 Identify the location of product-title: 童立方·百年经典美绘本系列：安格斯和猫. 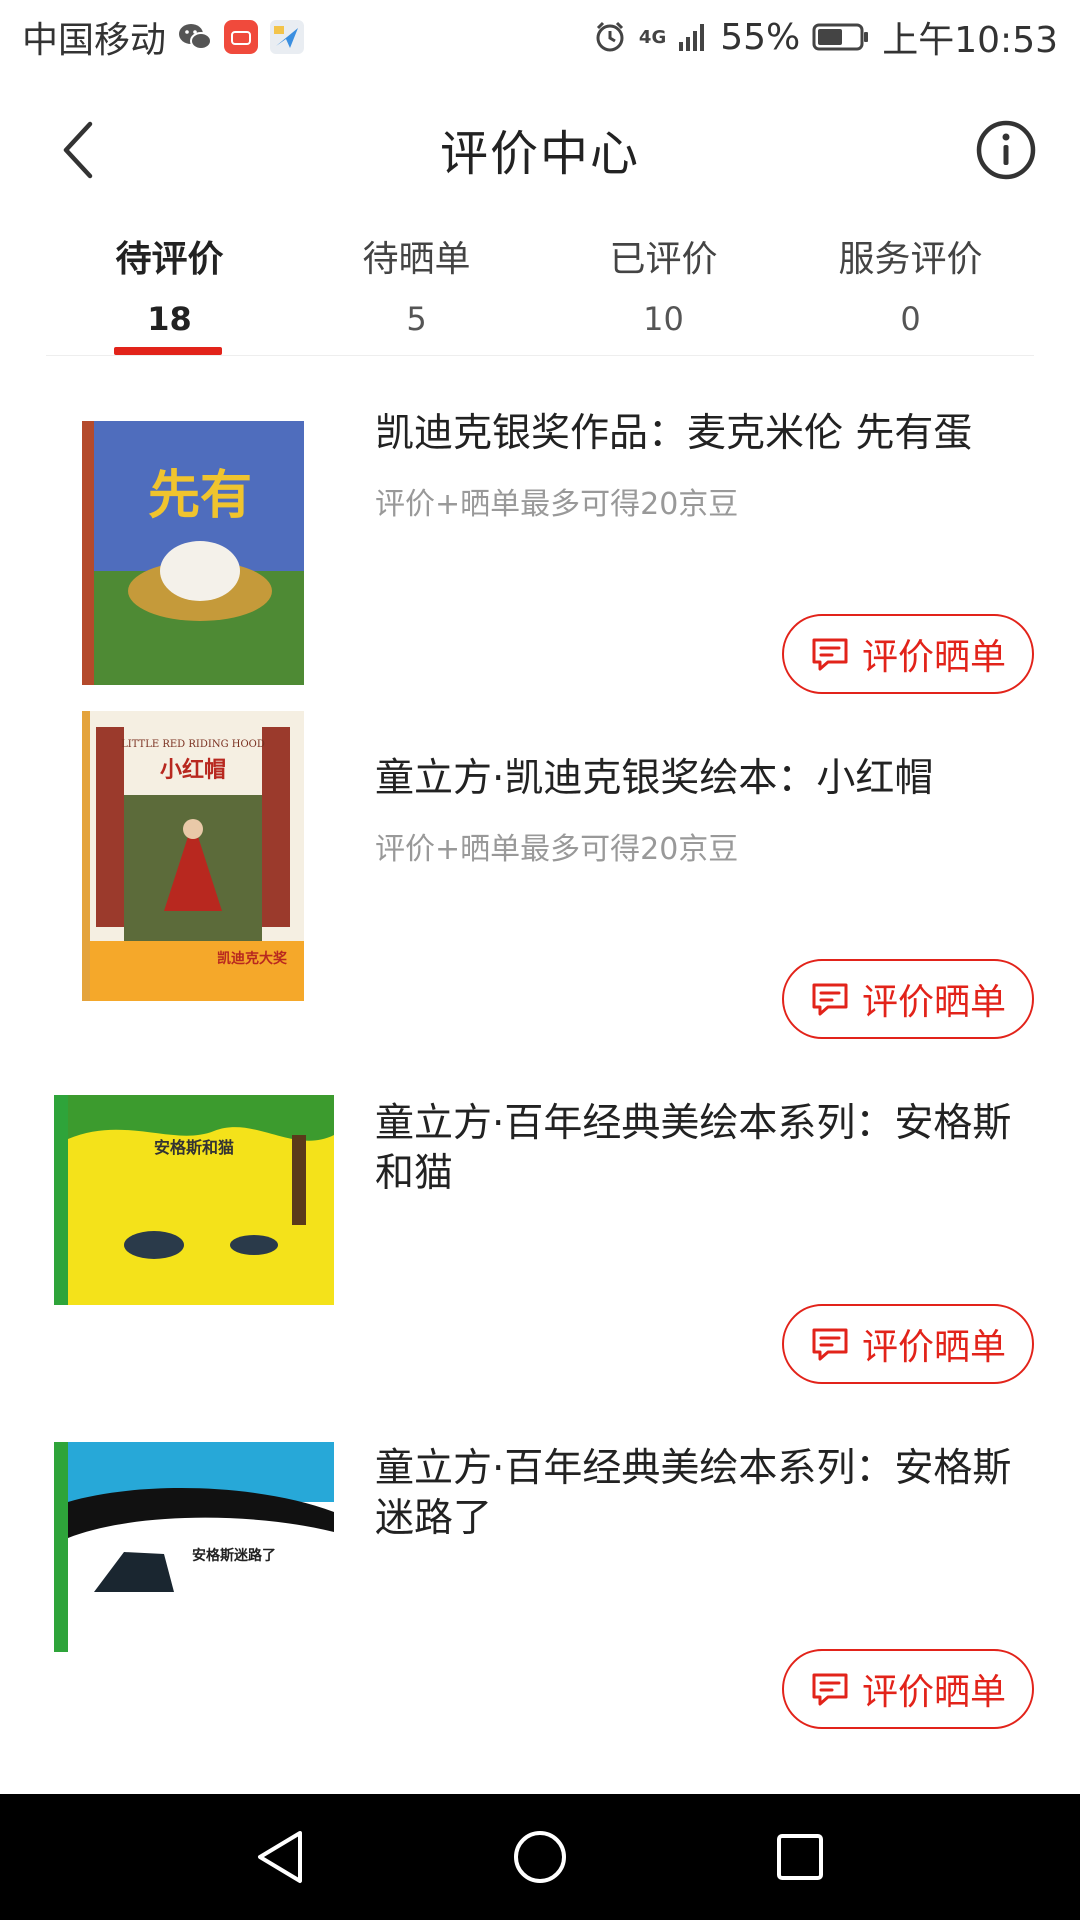
(705, 1149).